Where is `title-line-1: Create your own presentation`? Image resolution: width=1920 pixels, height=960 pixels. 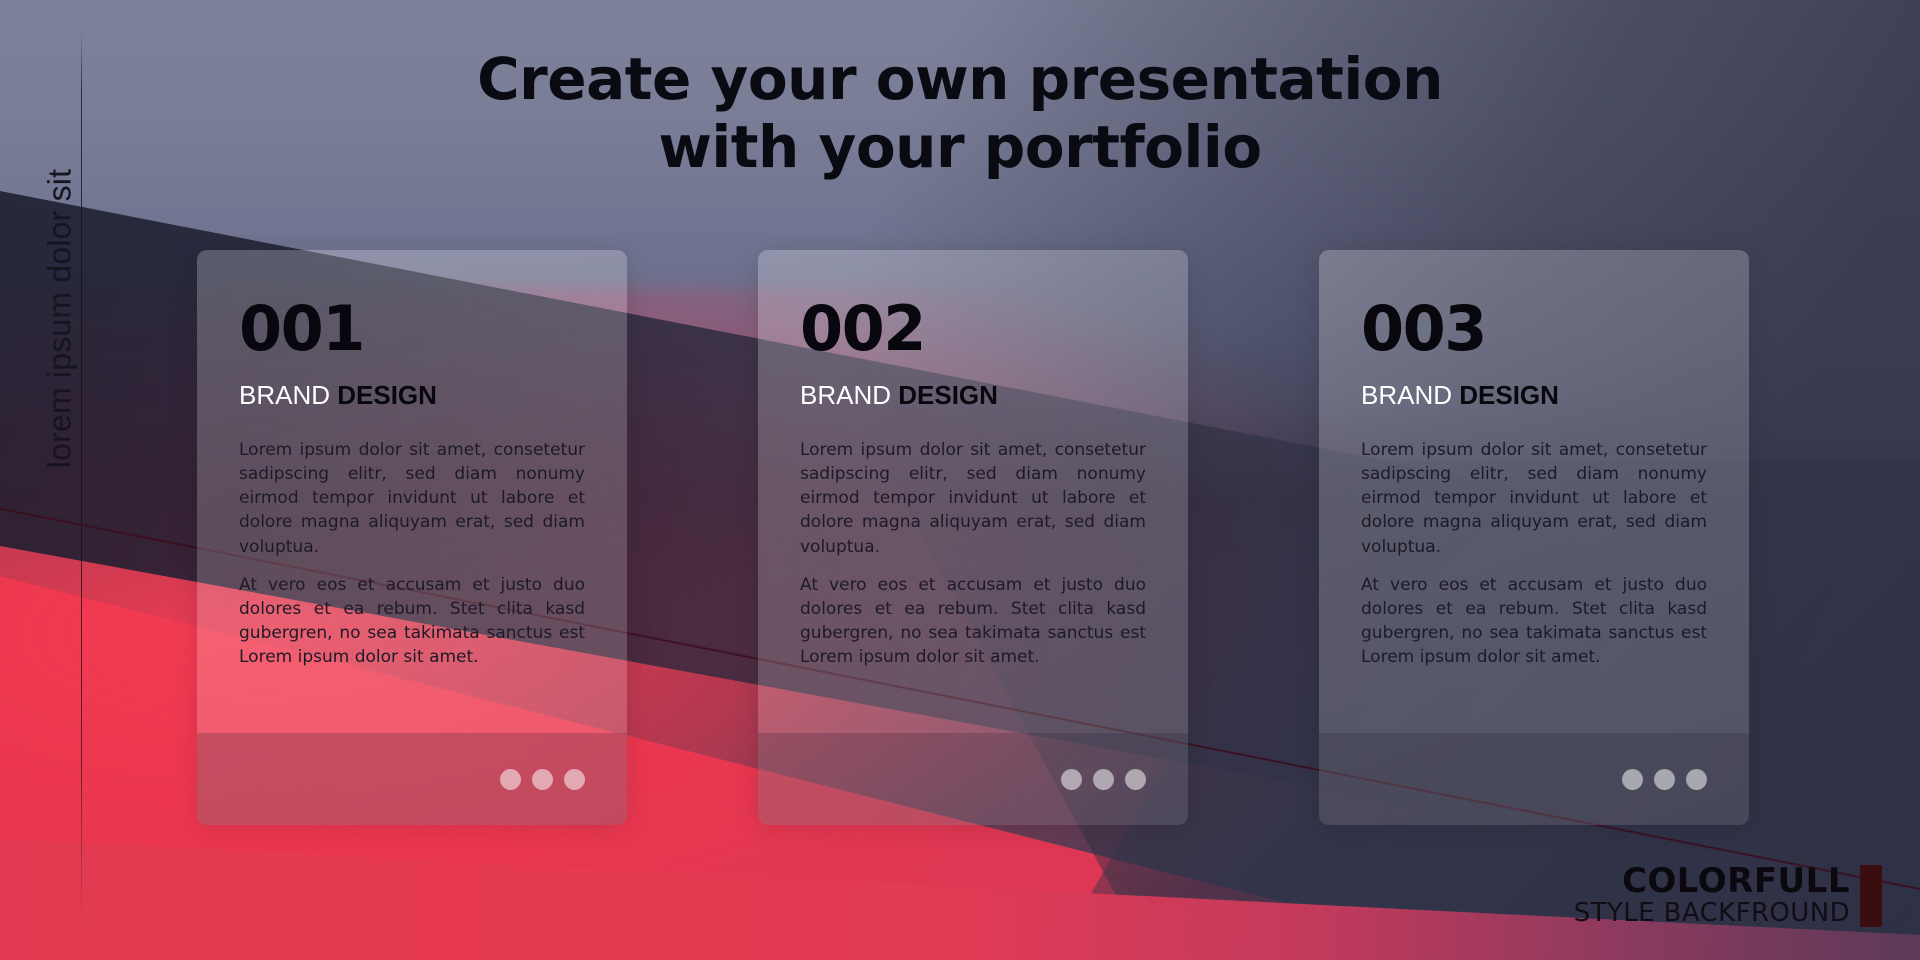
title-line-1: Create your own presentation is located at coordinates (960, 79).